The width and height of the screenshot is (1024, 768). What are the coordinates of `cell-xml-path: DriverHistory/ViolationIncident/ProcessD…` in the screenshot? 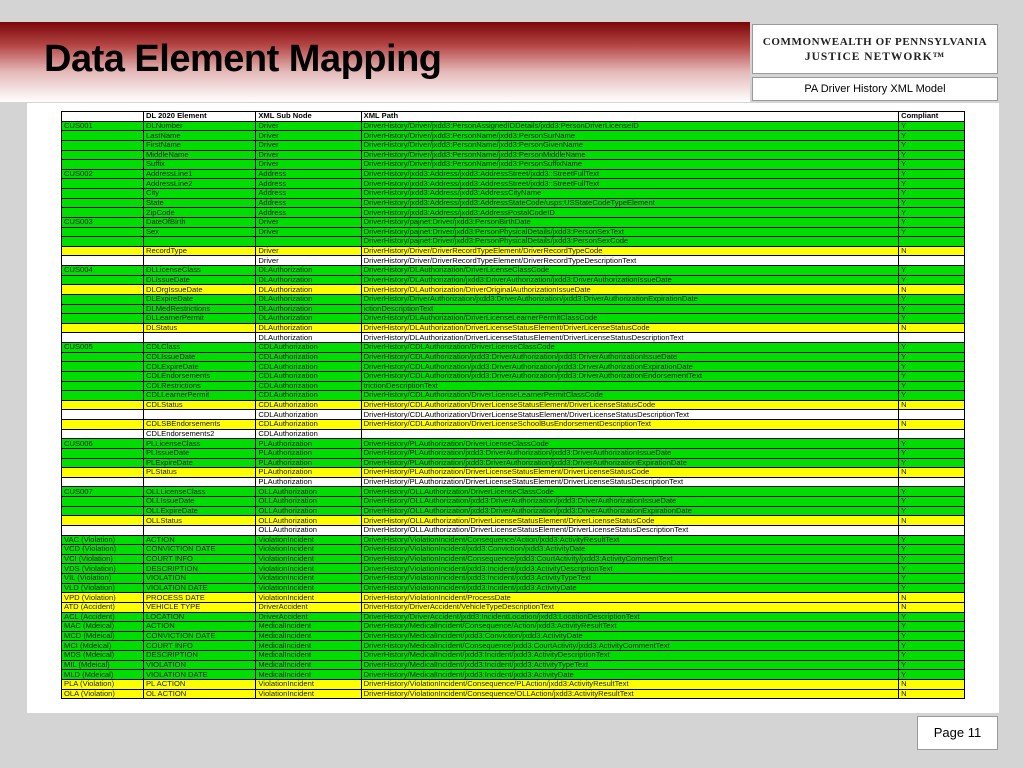 It's located at (630, 597).